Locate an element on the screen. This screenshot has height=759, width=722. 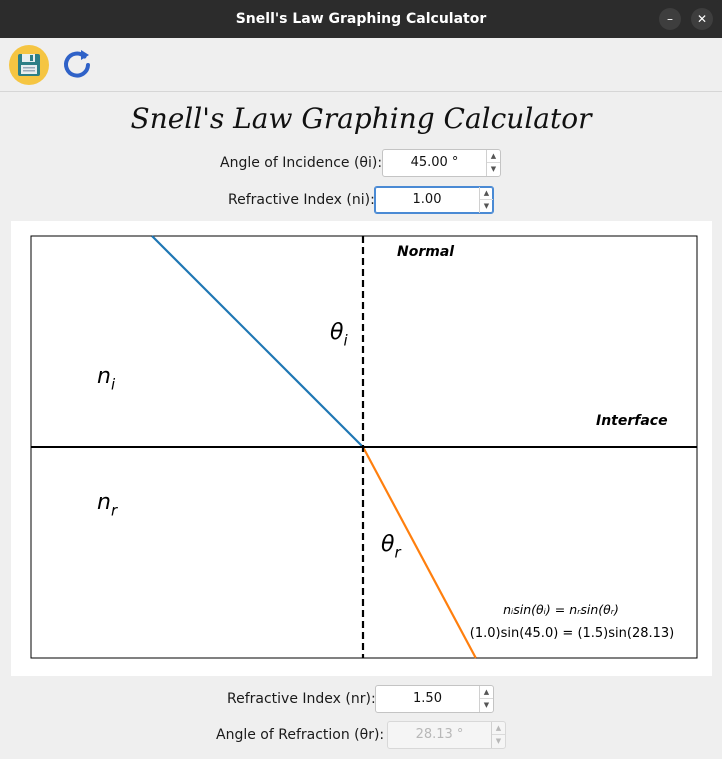
minimize-button: – is located at coordinates (670, 19).